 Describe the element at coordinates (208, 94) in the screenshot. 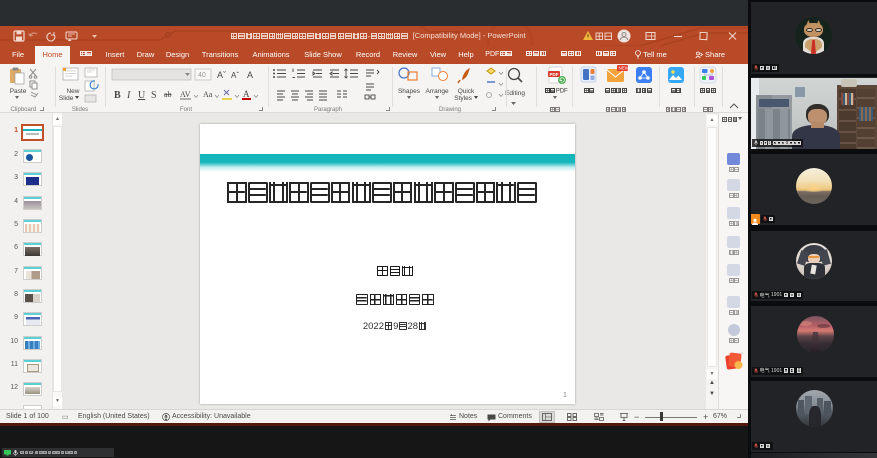

I see `svg-text: Aa` at that location.